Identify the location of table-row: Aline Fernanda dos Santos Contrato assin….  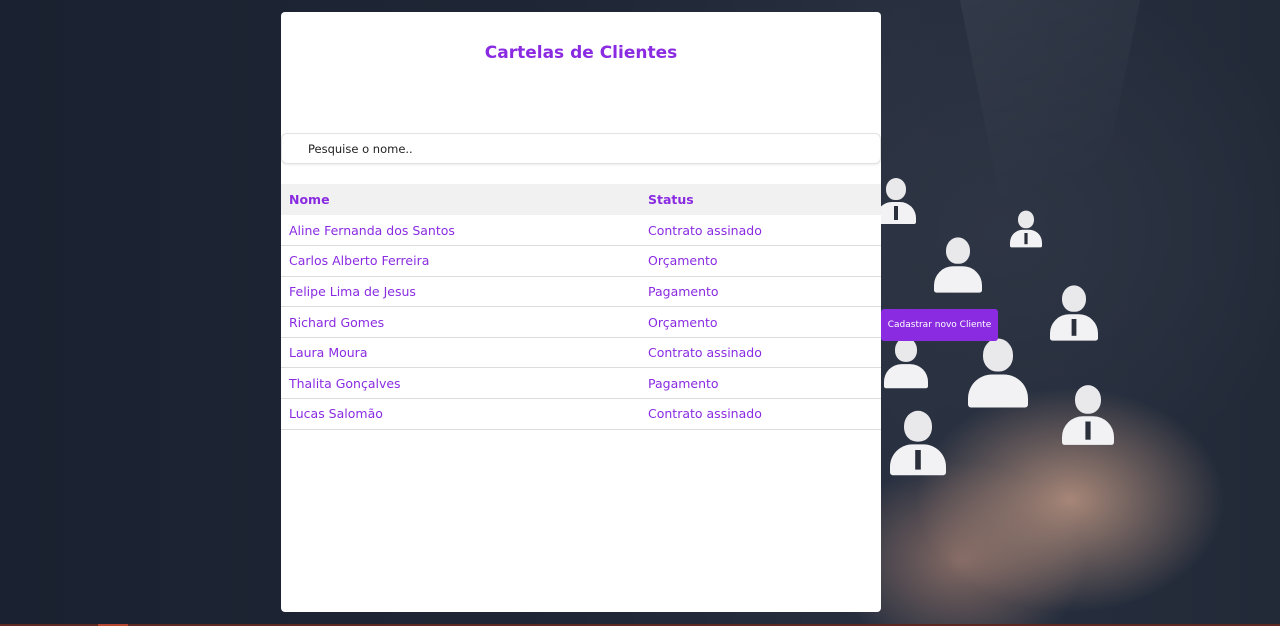
(581, 231).